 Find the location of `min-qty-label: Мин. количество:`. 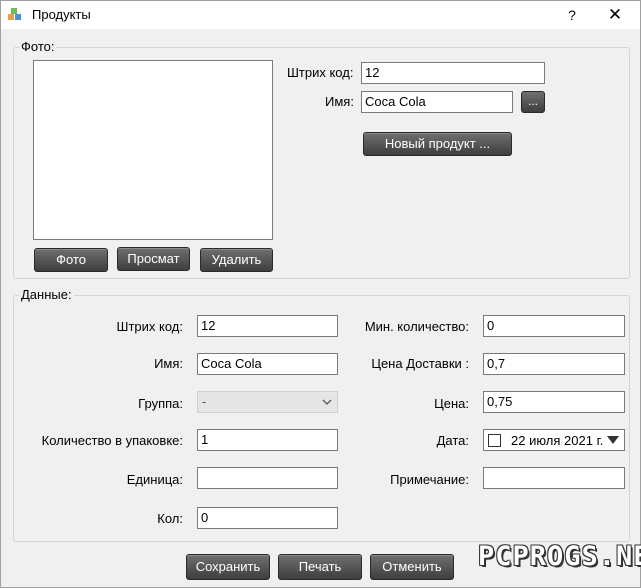

min-qty-label: Мин. количество: is located at coordinates (416, 326).